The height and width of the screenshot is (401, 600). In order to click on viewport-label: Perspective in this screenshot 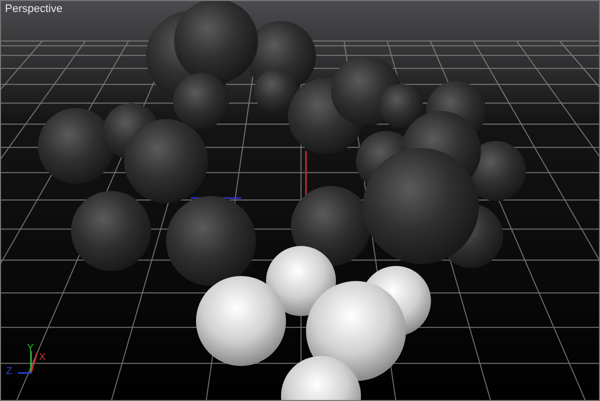, I will do `click(33, 9)`.